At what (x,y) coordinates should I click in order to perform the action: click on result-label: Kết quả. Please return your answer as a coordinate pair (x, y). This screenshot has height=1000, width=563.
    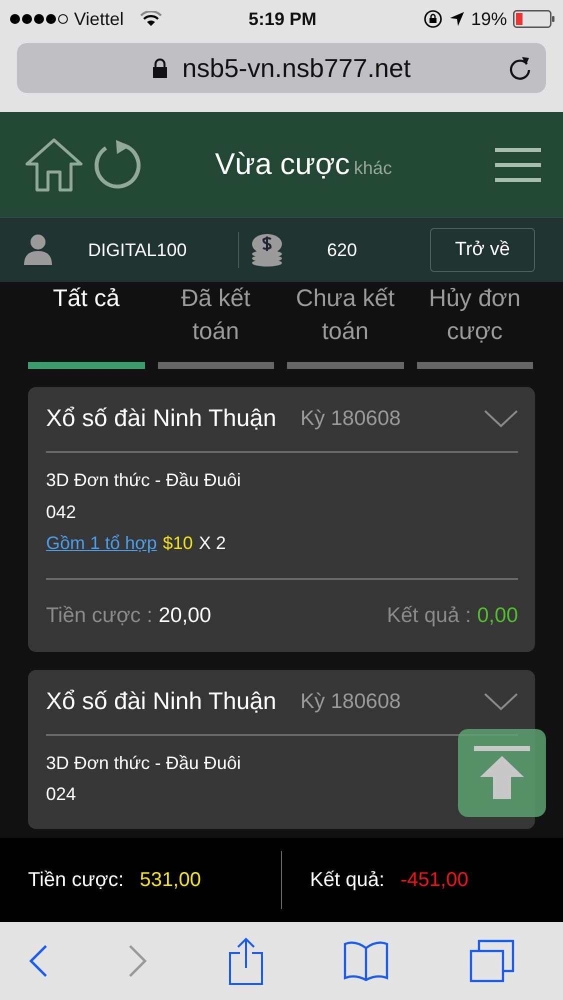
    Looking at the image, I should click on (423, 616).